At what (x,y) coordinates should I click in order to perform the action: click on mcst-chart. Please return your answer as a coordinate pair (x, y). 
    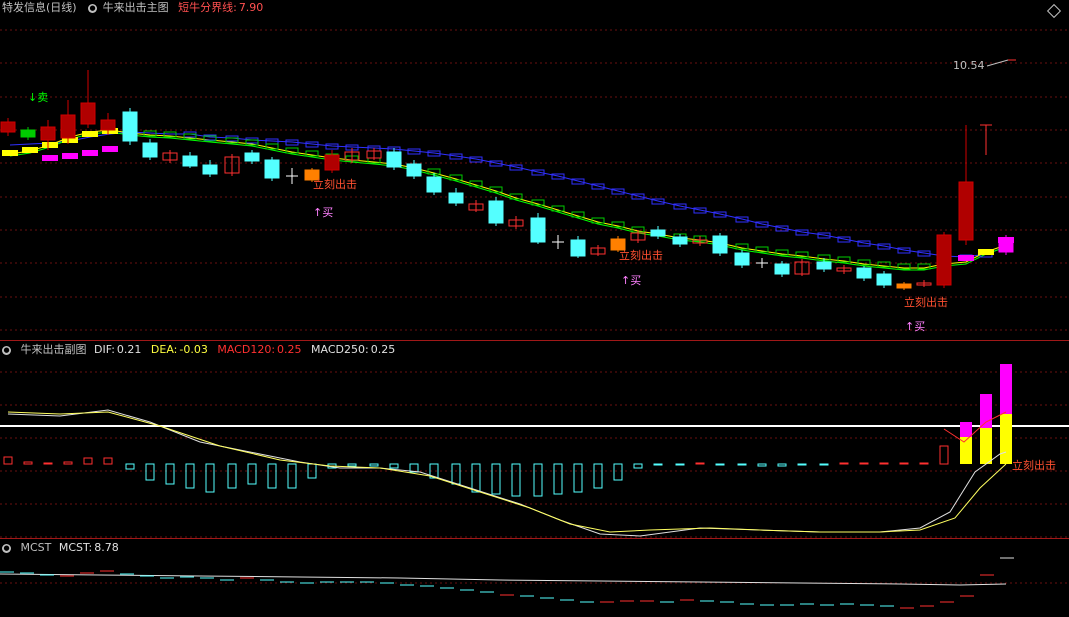
    Looking at the image, I should click on (534, 578).